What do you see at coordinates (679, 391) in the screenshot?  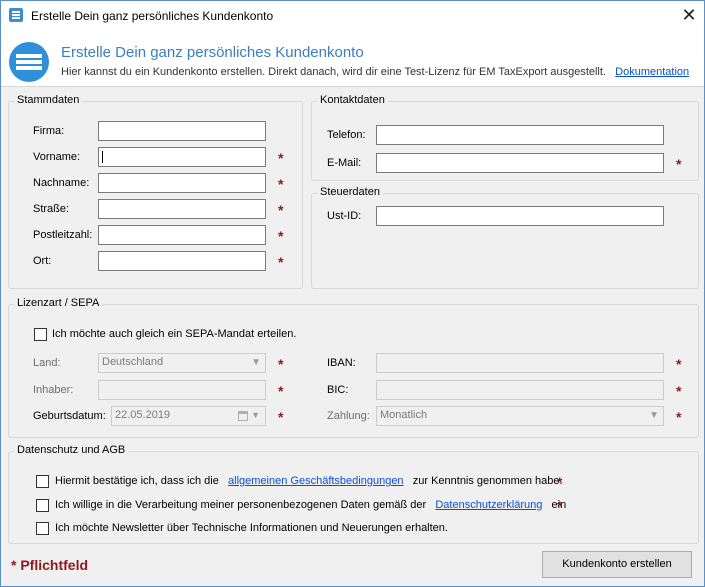 I see `required-mark-bic: *` at bounding box center [679, 391].